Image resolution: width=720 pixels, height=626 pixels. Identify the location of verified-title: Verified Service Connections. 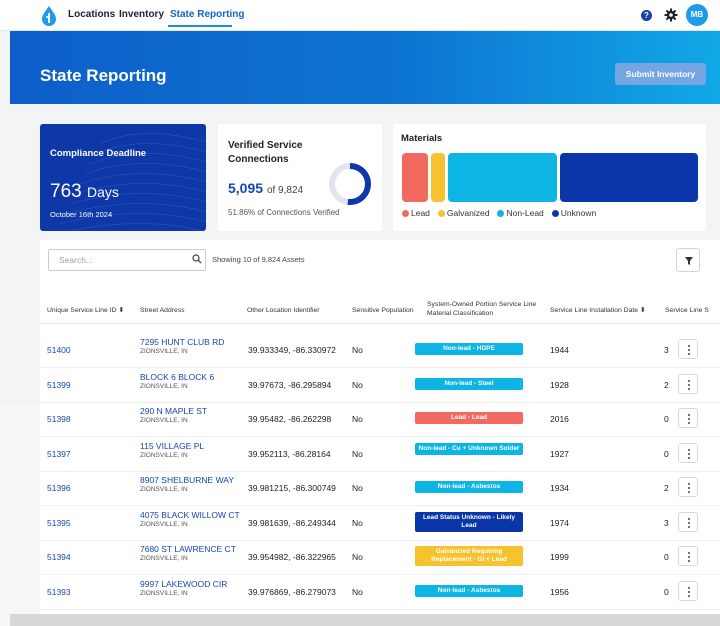
(265, 152).